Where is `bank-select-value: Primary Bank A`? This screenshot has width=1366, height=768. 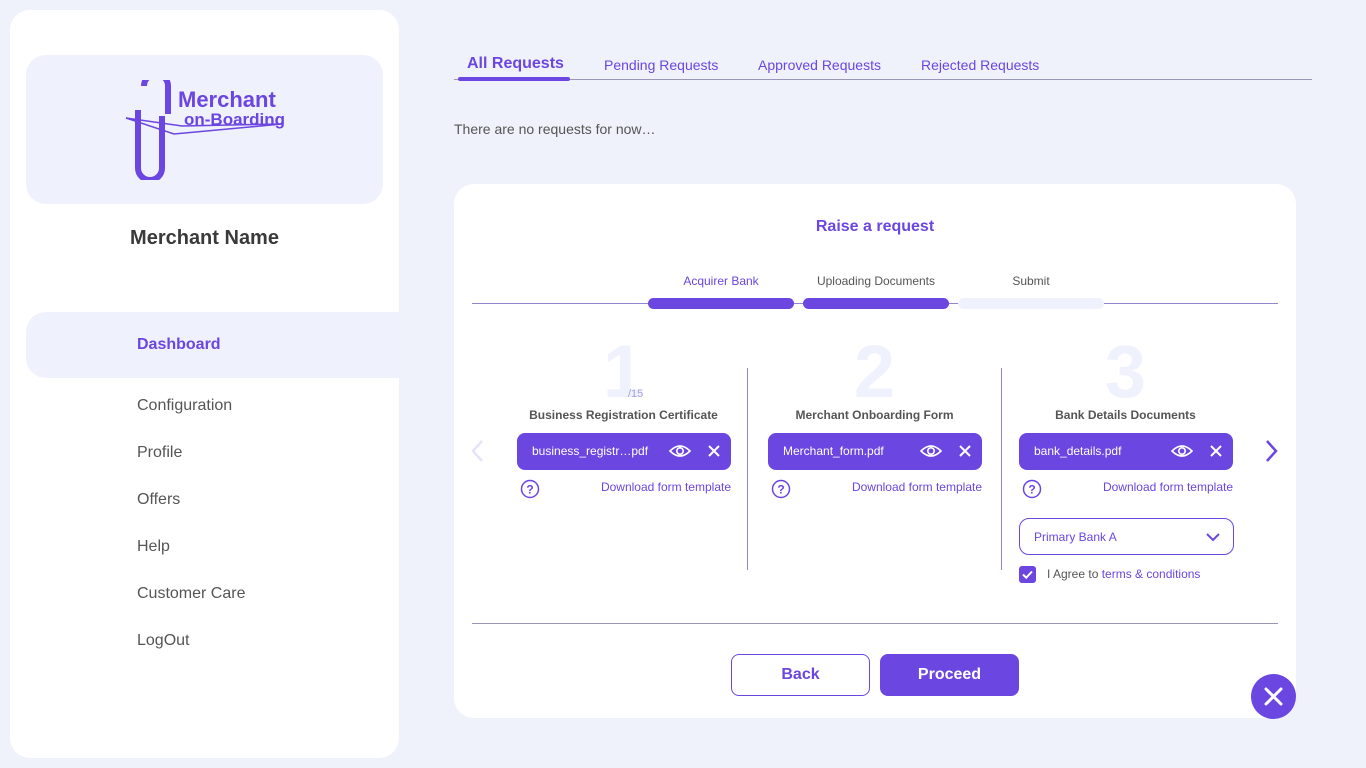 bank-select-value: Primary Bank A is located at coordinates (1075, 537).